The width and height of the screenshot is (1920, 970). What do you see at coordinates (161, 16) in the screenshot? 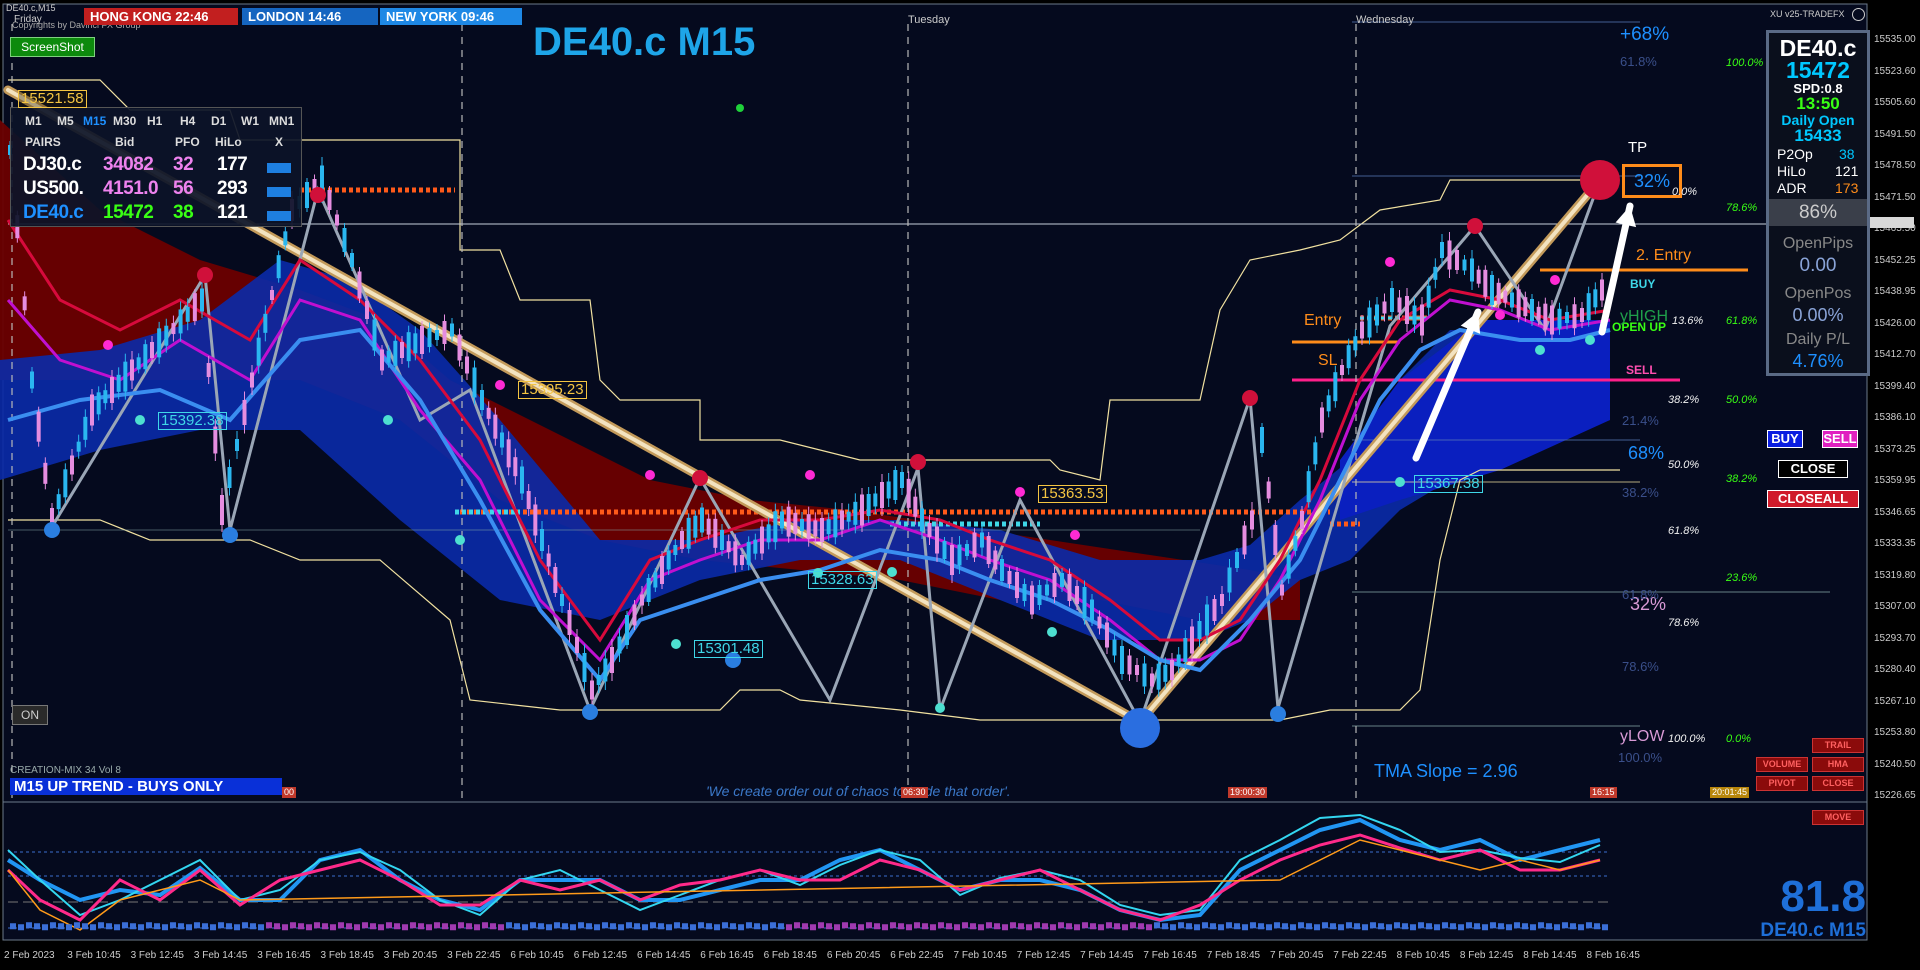
I see `clock-hong-kong: HONG KONG 22:46` at bounding box center [161, 16].